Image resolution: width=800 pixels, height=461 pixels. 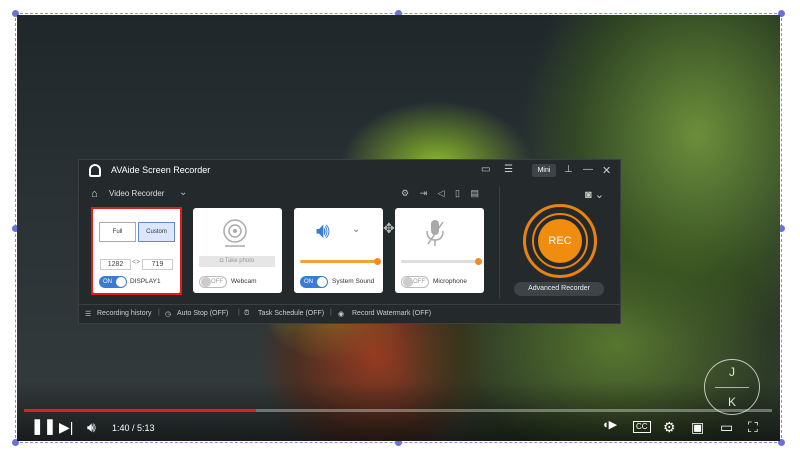 I want to click on minimize-icon: —, so click(x=588, y=169).